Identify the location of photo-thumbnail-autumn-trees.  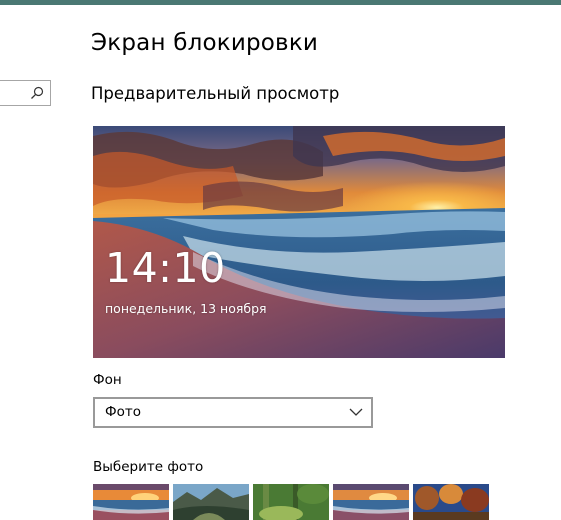
(451, 502).